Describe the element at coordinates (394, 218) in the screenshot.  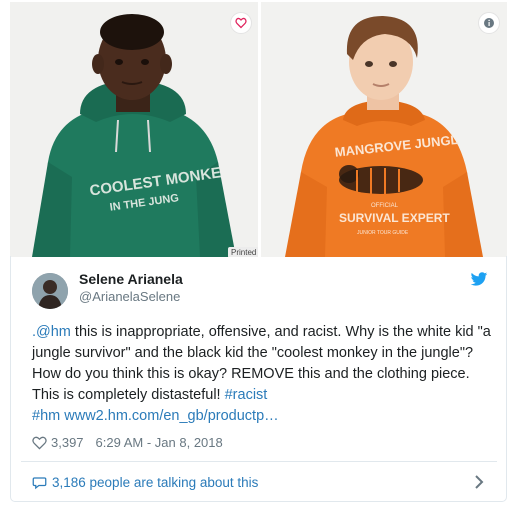
I see `hoodie-print-right-3: SURVIVAL EXPERT` at that location.